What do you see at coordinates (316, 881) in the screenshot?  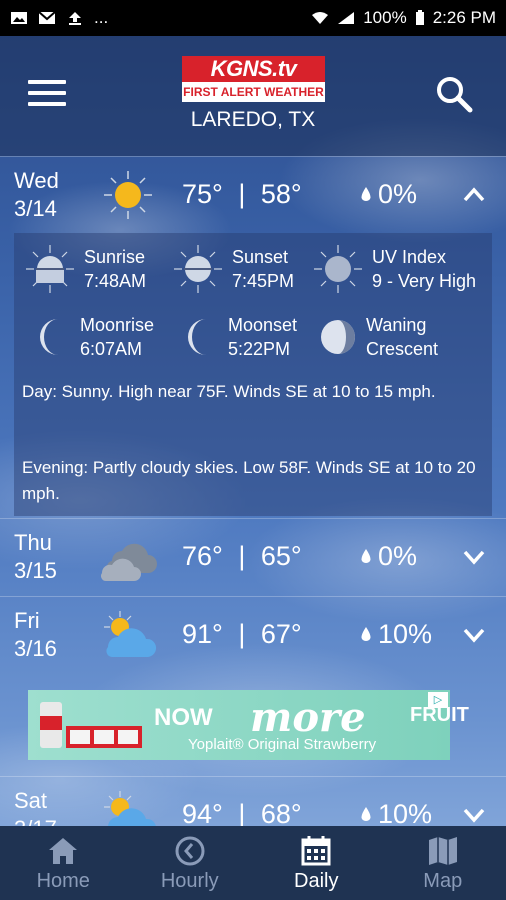 I see `tab-label: Daily` at bounding box center [316, 881].